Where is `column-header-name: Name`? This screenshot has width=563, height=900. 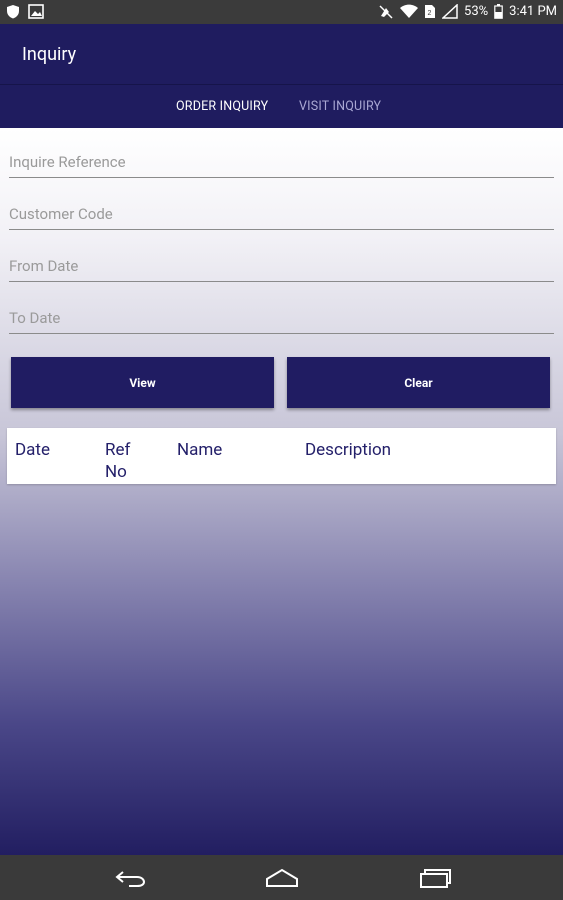 column-header-name: Name is located at coordinates (200, 450).